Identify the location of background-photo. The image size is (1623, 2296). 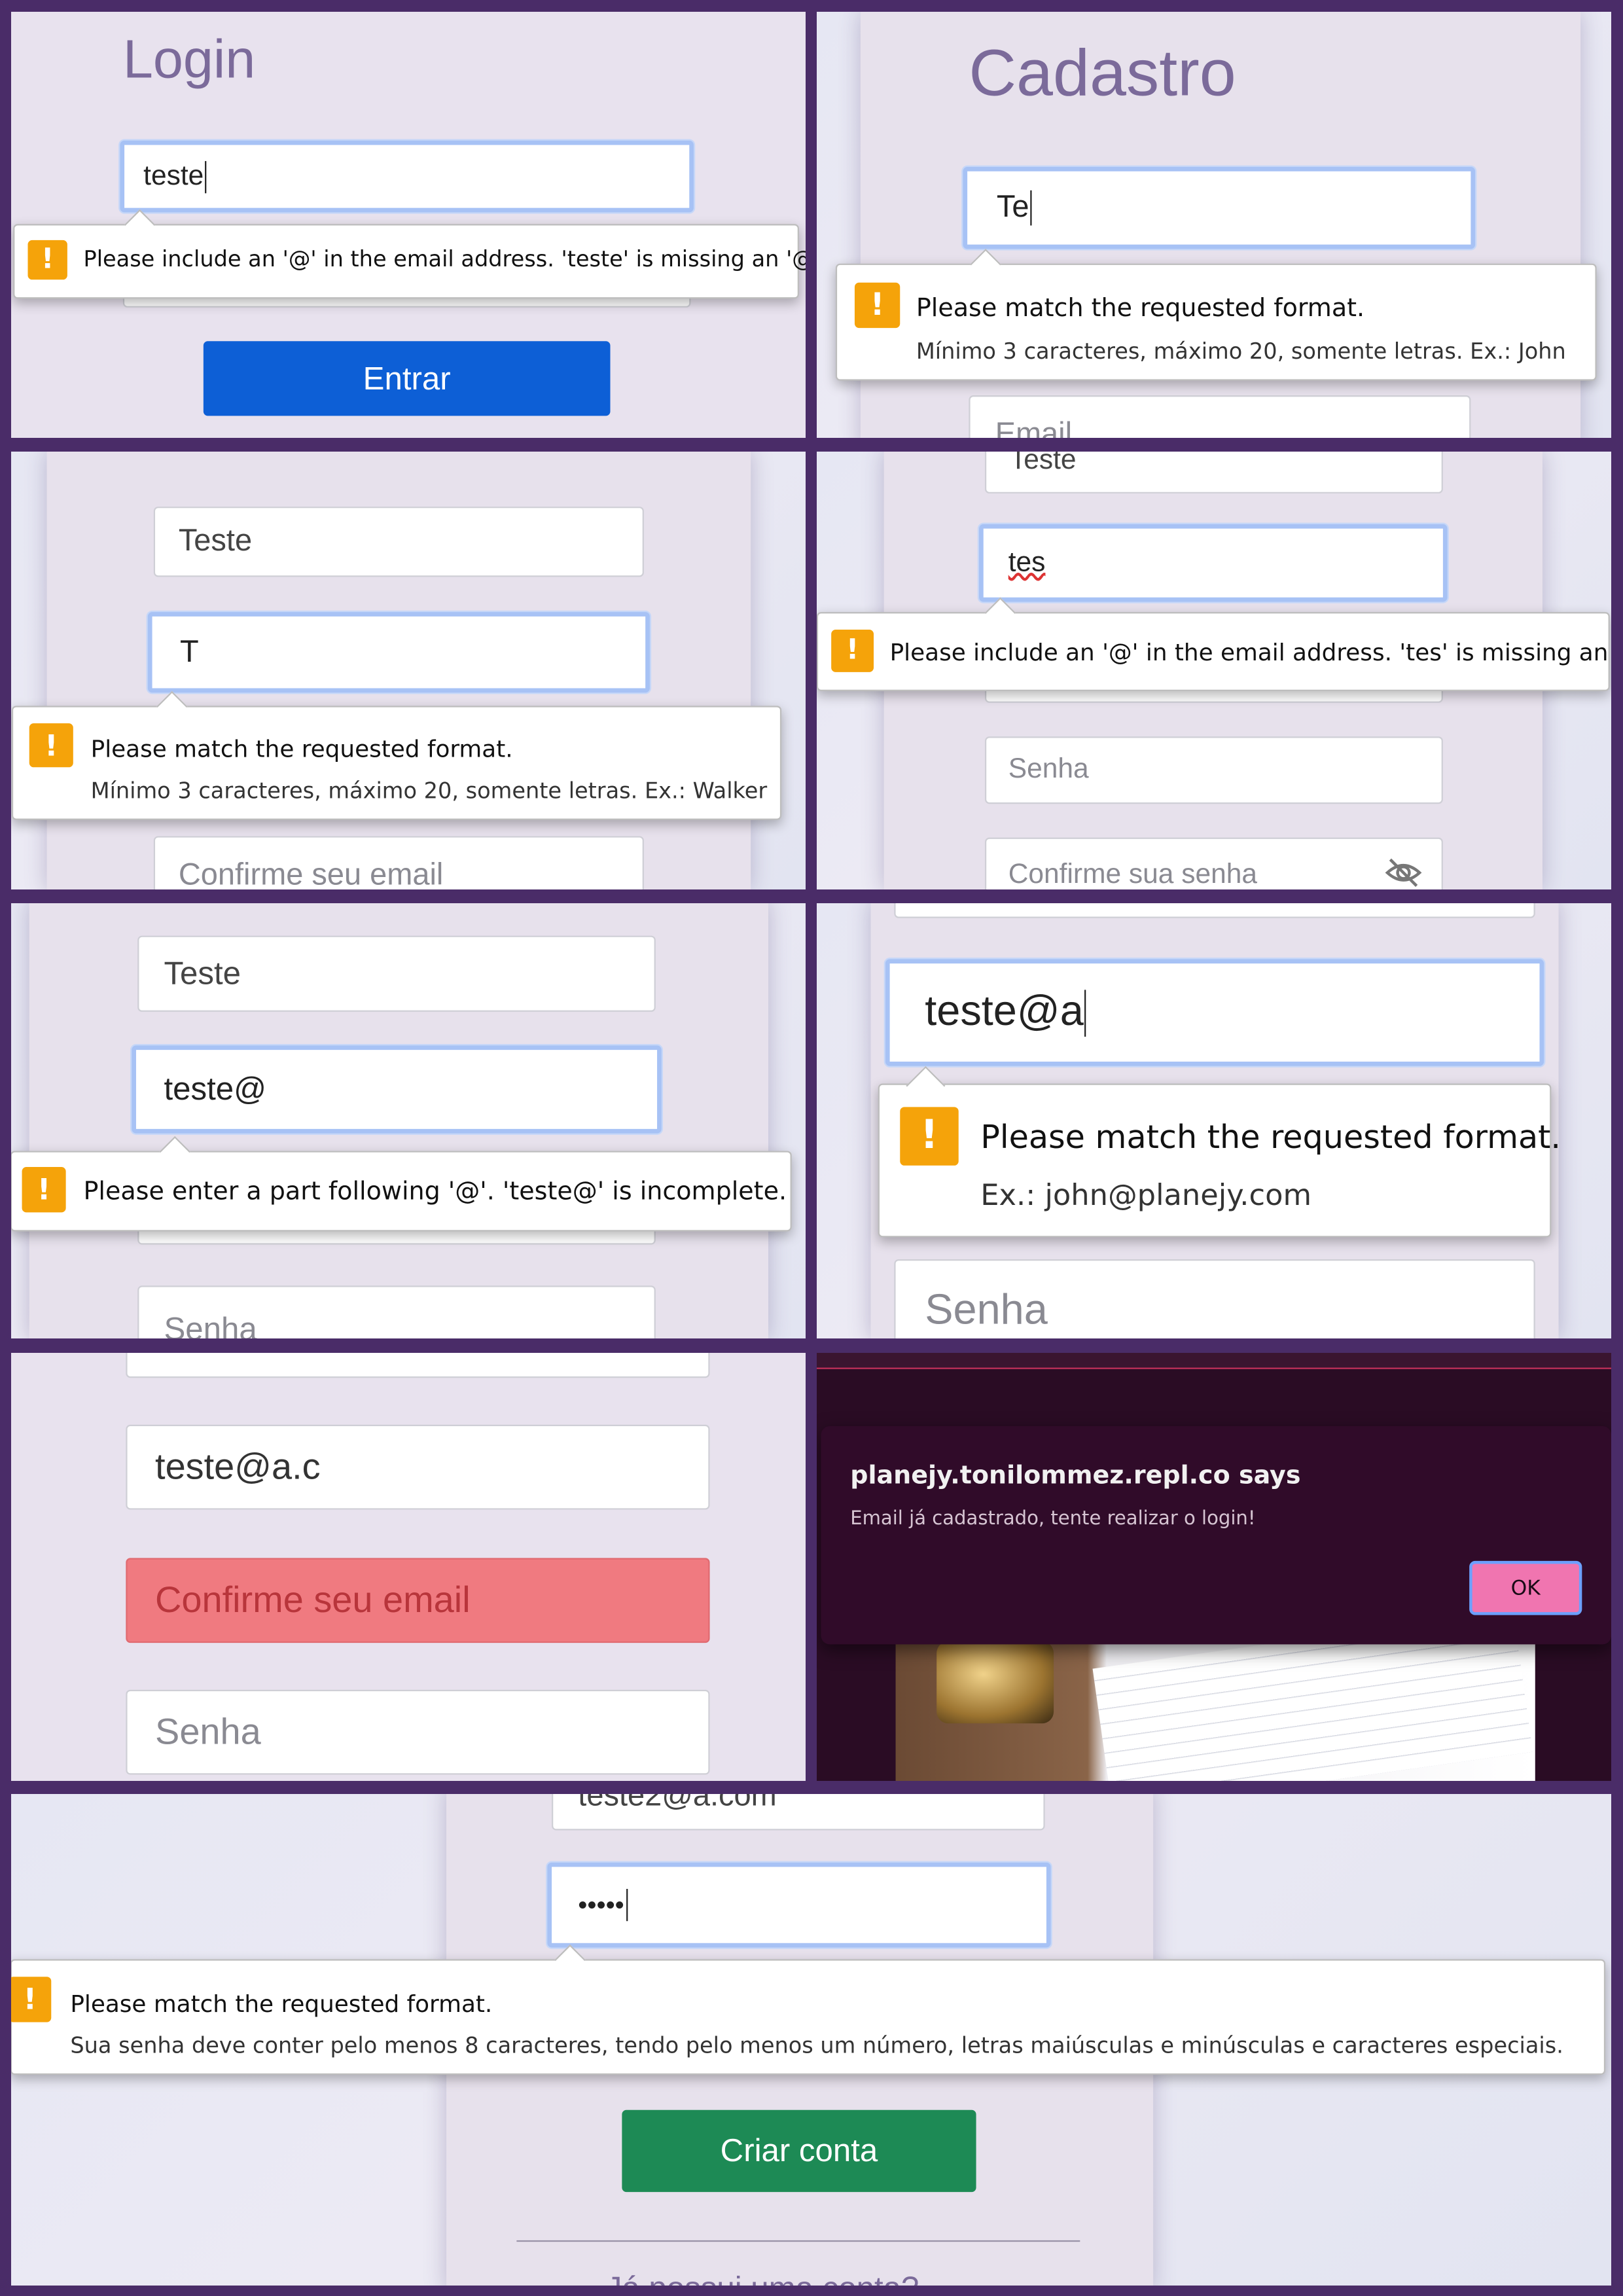
(1215, 1707).